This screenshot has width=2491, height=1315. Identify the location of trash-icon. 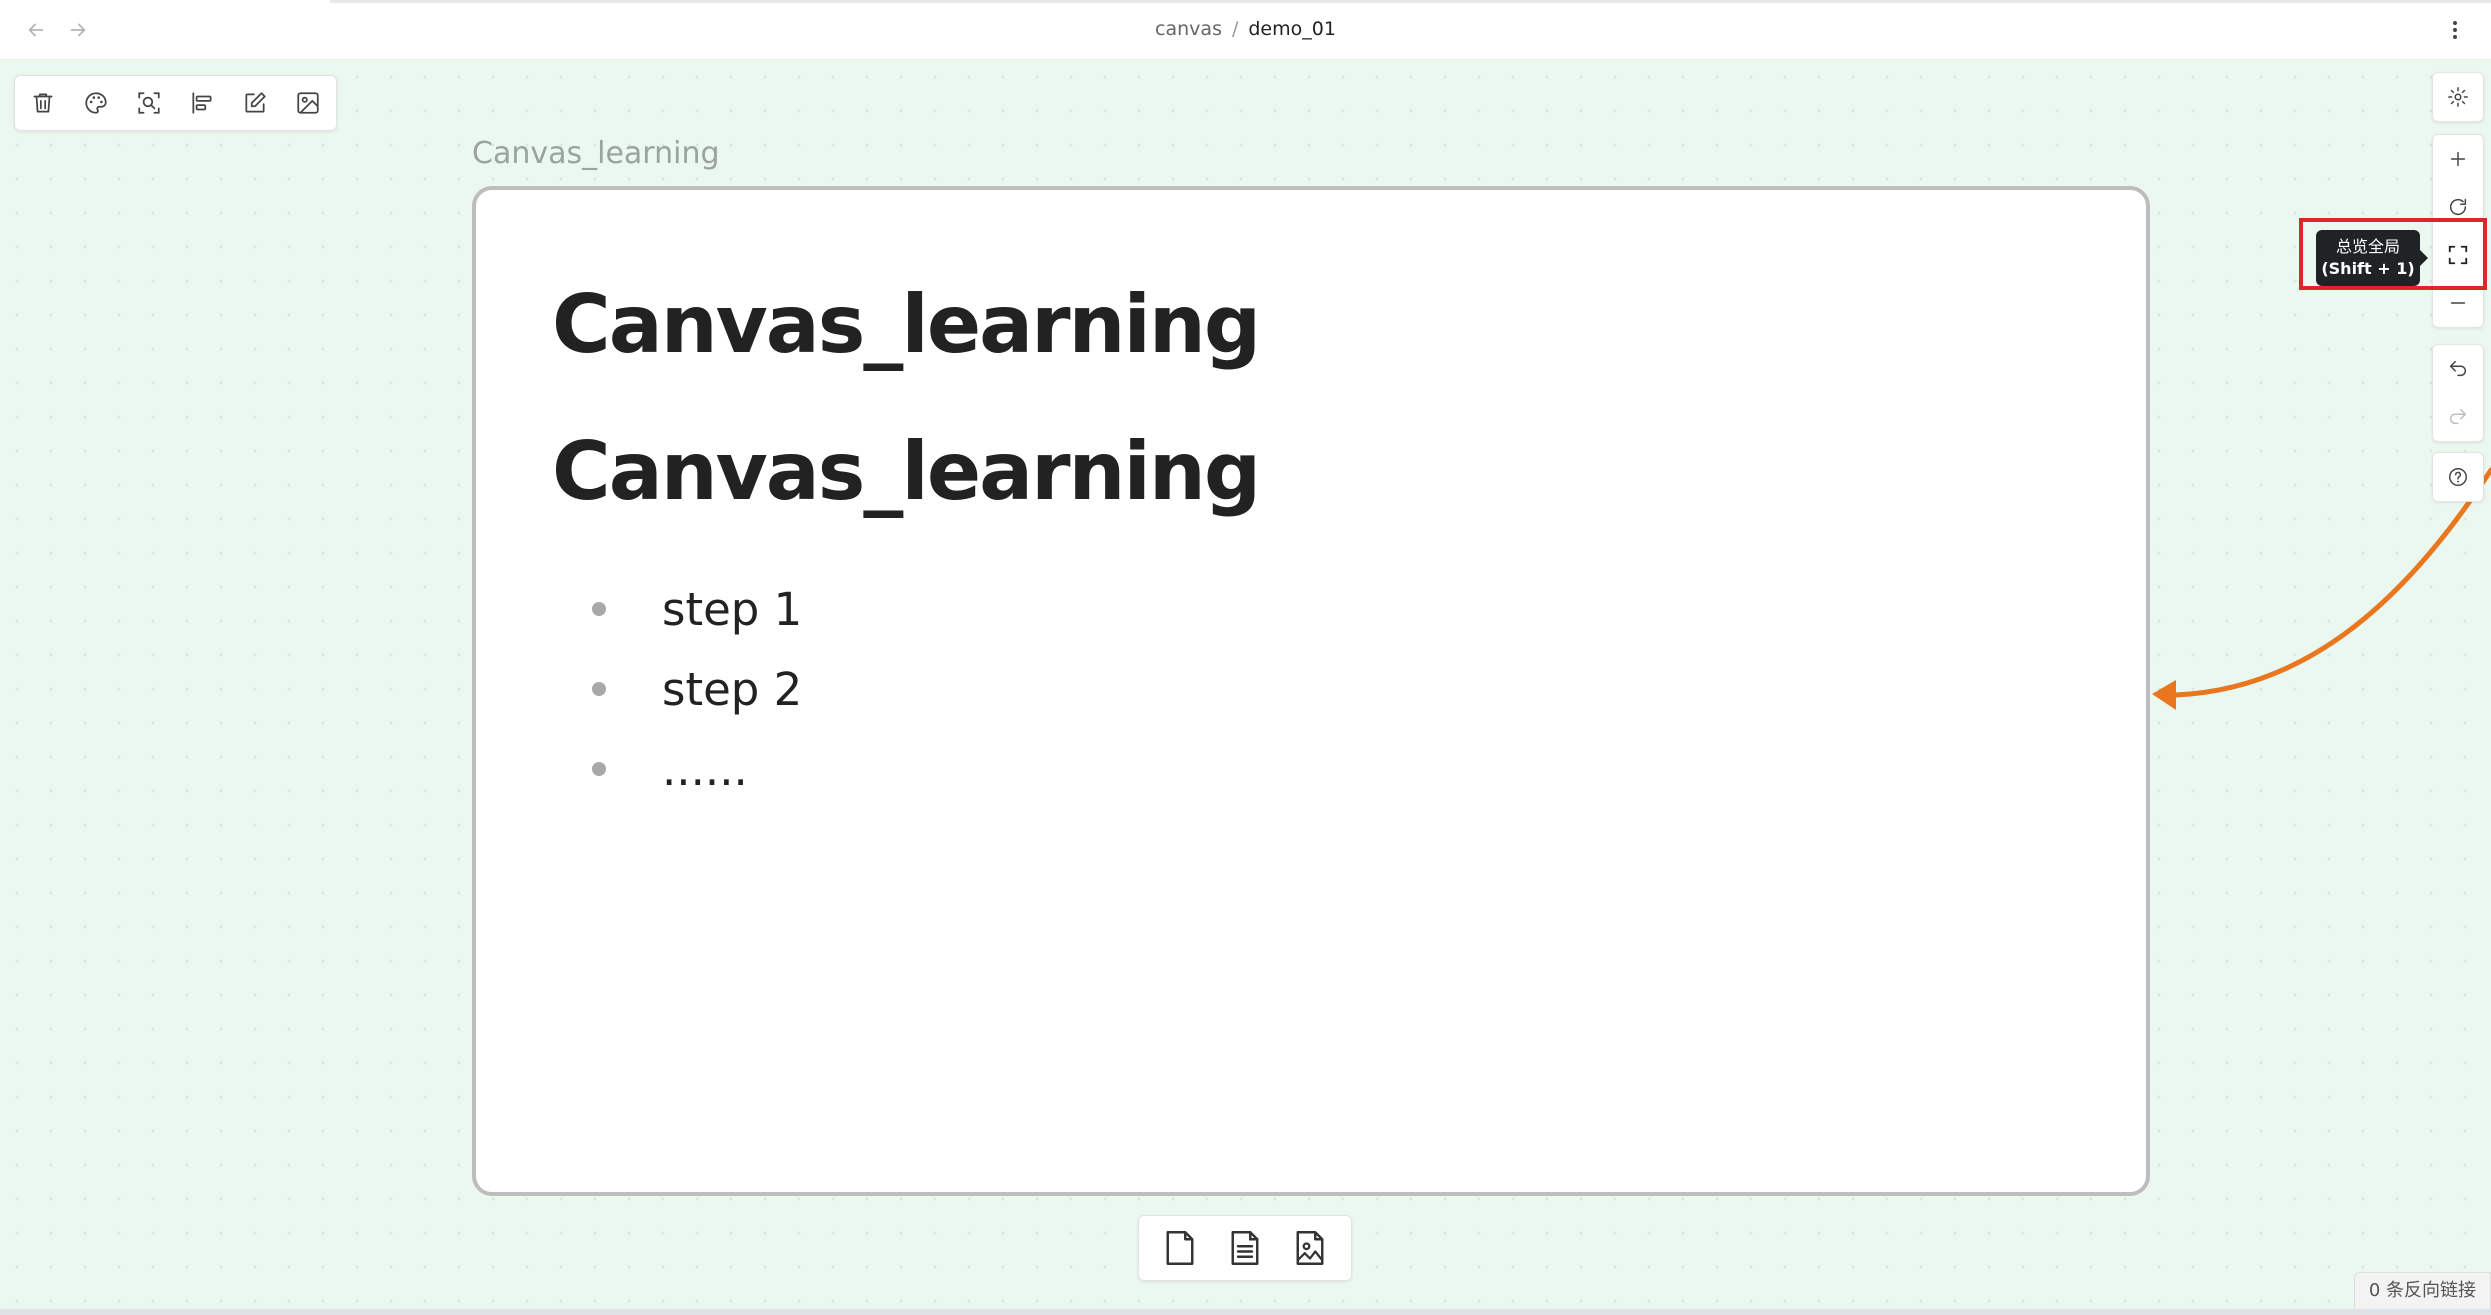
(43, 103).